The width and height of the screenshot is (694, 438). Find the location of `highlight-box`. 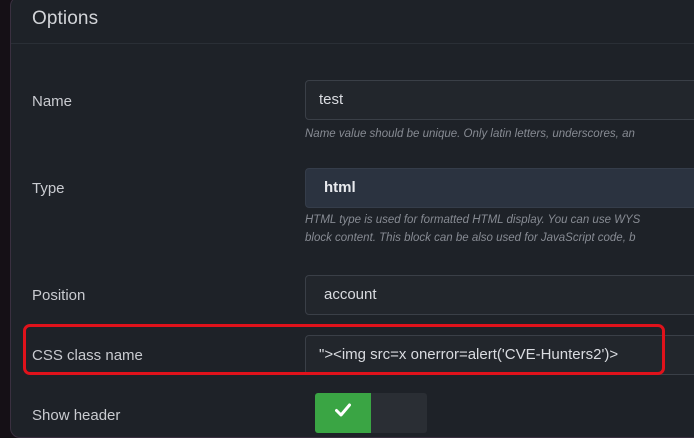

highlight-box is located at coordinates (344, 349).